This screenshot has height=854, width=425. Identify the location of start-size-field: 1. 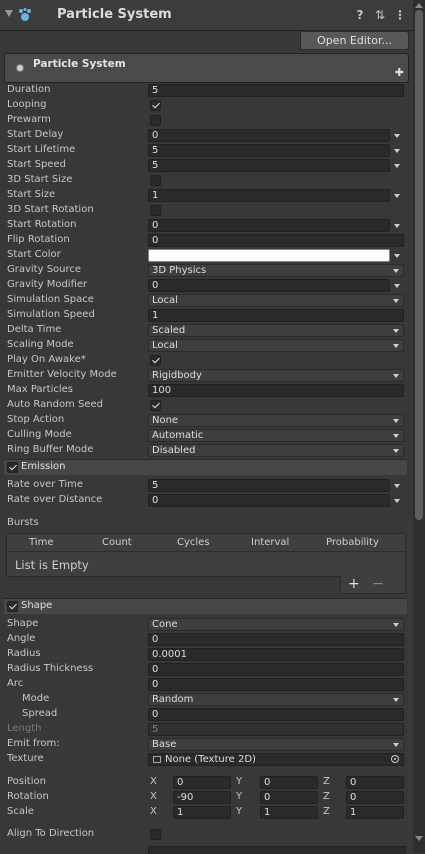
(269, 195).